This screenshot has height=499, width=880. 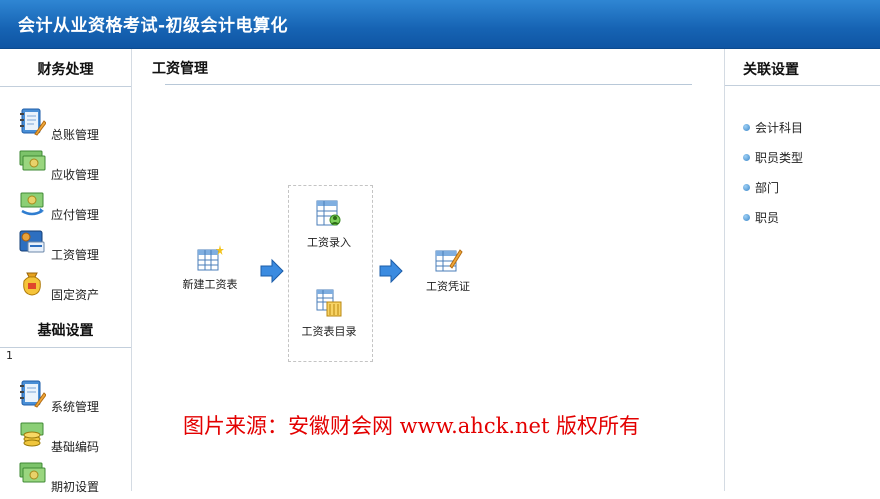 What do you see at coordinates (75, 447) in the screenshot?
I see `sidebar-item-label: 基础编码` at bounding box center [75, 447].